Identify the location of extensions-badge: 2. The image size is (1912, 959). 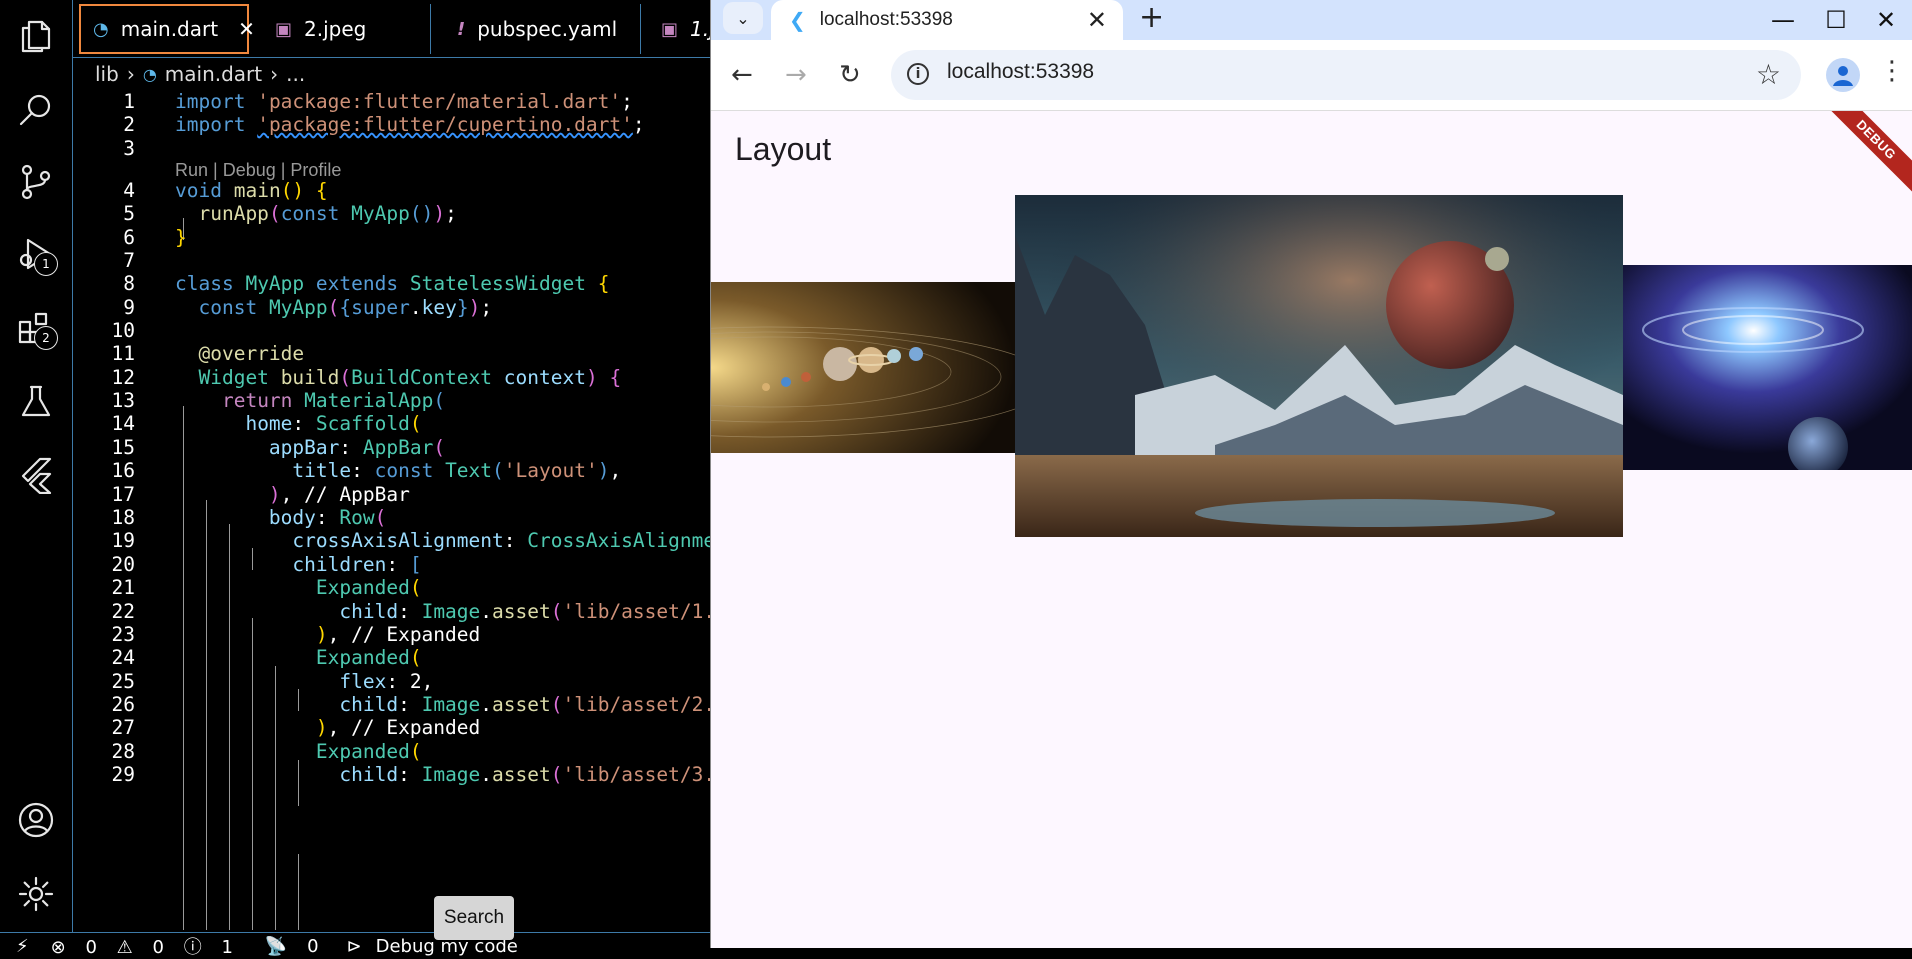
(46, 338).